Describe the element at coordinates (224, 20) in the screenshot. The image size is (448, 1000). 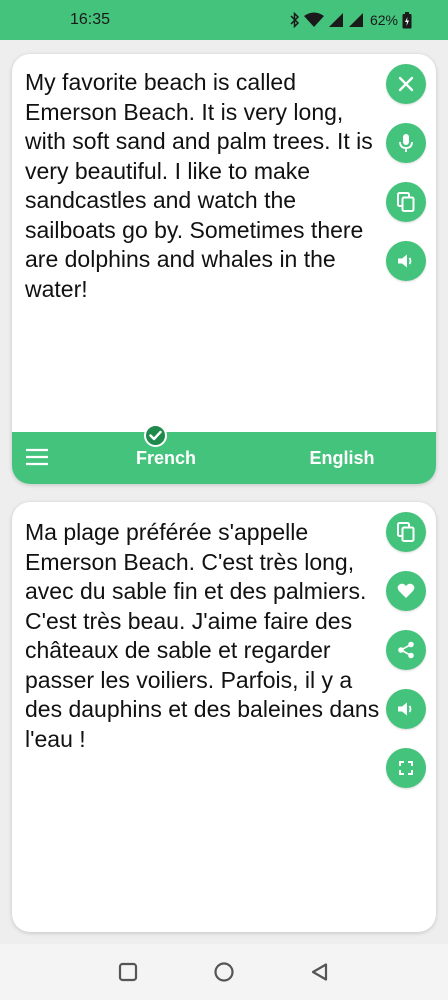
I see `status-bar: 16:35 62%` at that location.